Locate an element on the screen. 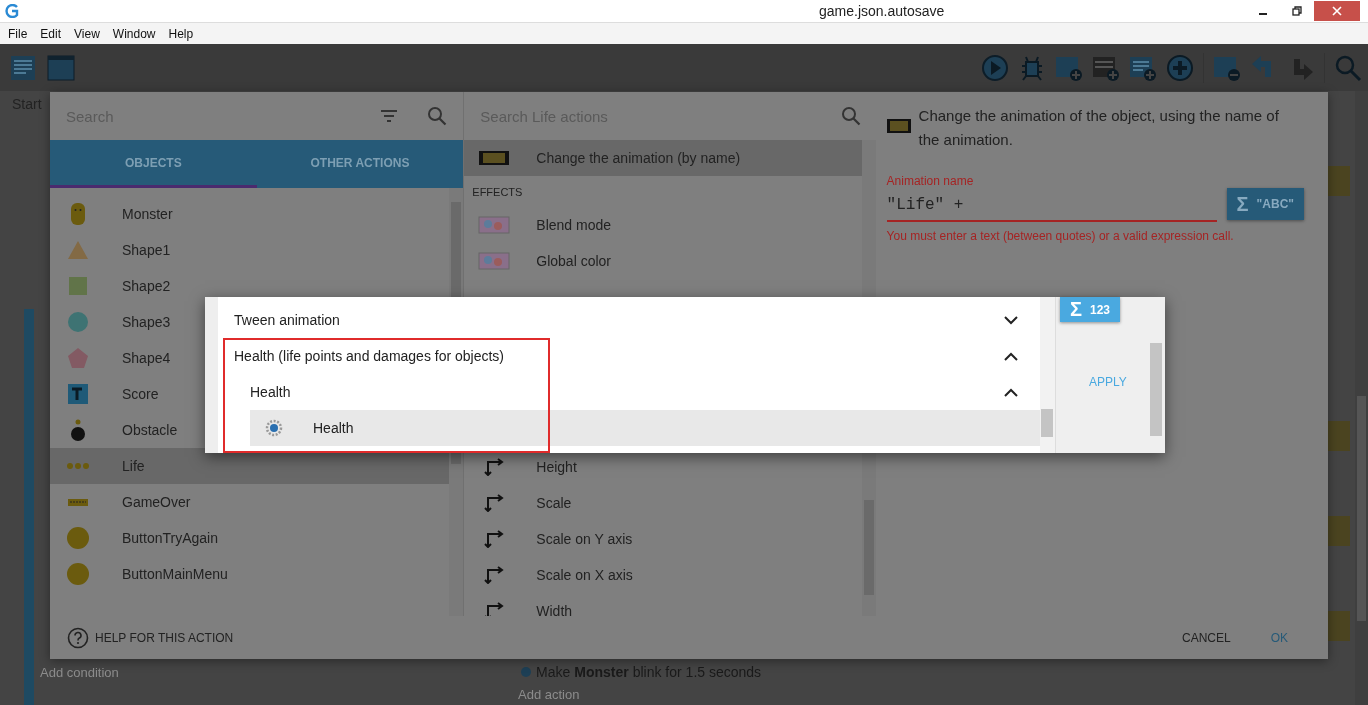 The height and width of the screenshot is (705, 1368). action-description: Change the animation of the object, using the name of the animation. is located at coordinates (1099, 128).